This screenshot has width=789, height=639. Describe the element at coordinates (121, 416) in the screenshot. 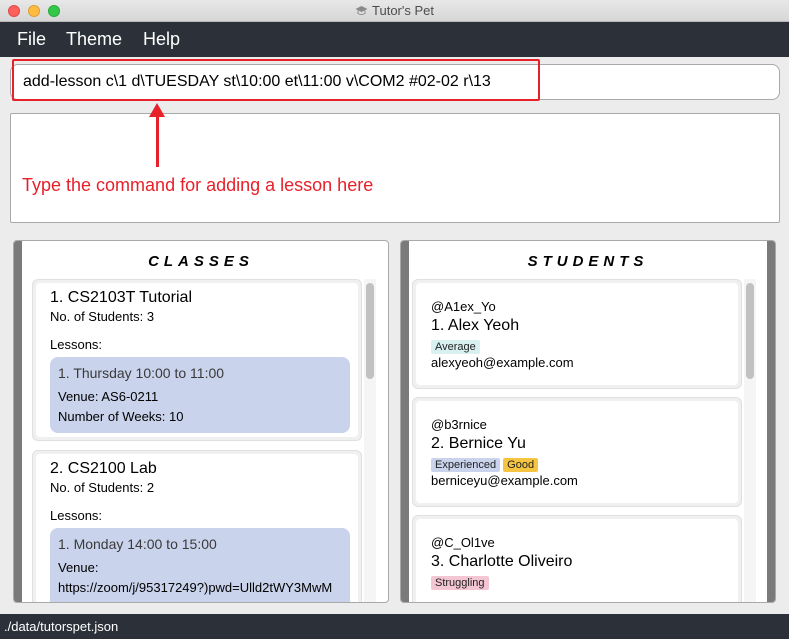

I see `lesson-weeks: Number of Weeks: 10` at that location.